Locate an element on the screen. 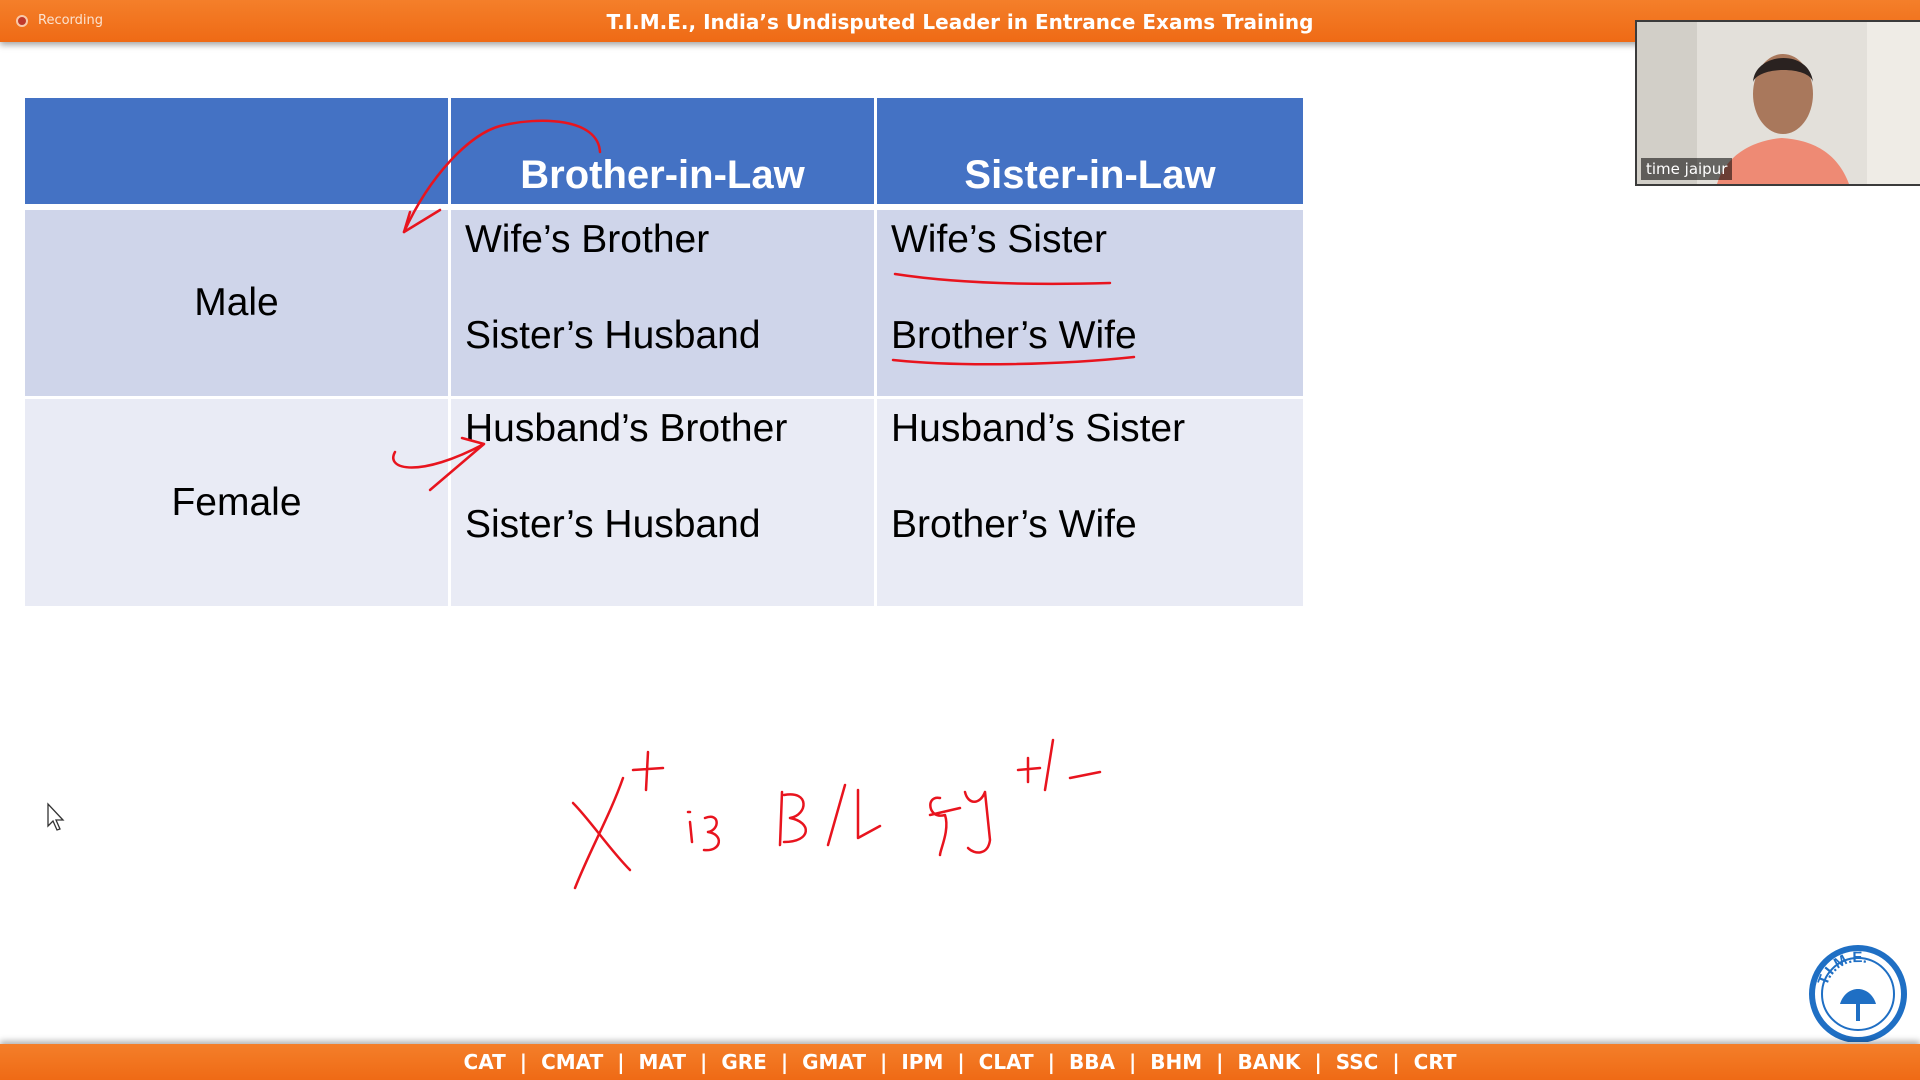 The image size is (1920, 1080). exam-label: GRE is located at coordinates (744, 1062).